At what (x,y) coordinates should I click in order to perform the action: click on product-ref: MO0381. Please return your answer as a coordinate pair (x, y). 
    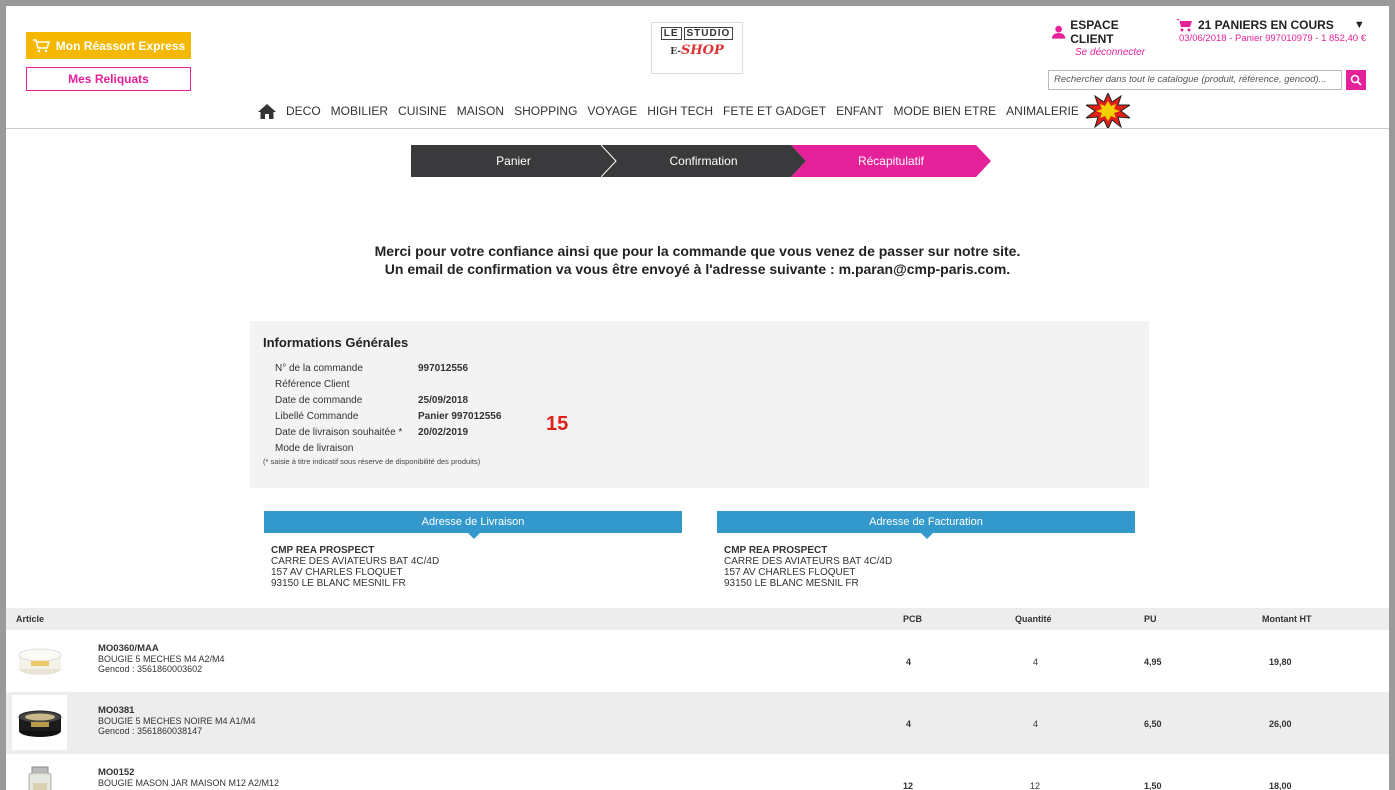
    Looking at the image, I should click on (177, 711).